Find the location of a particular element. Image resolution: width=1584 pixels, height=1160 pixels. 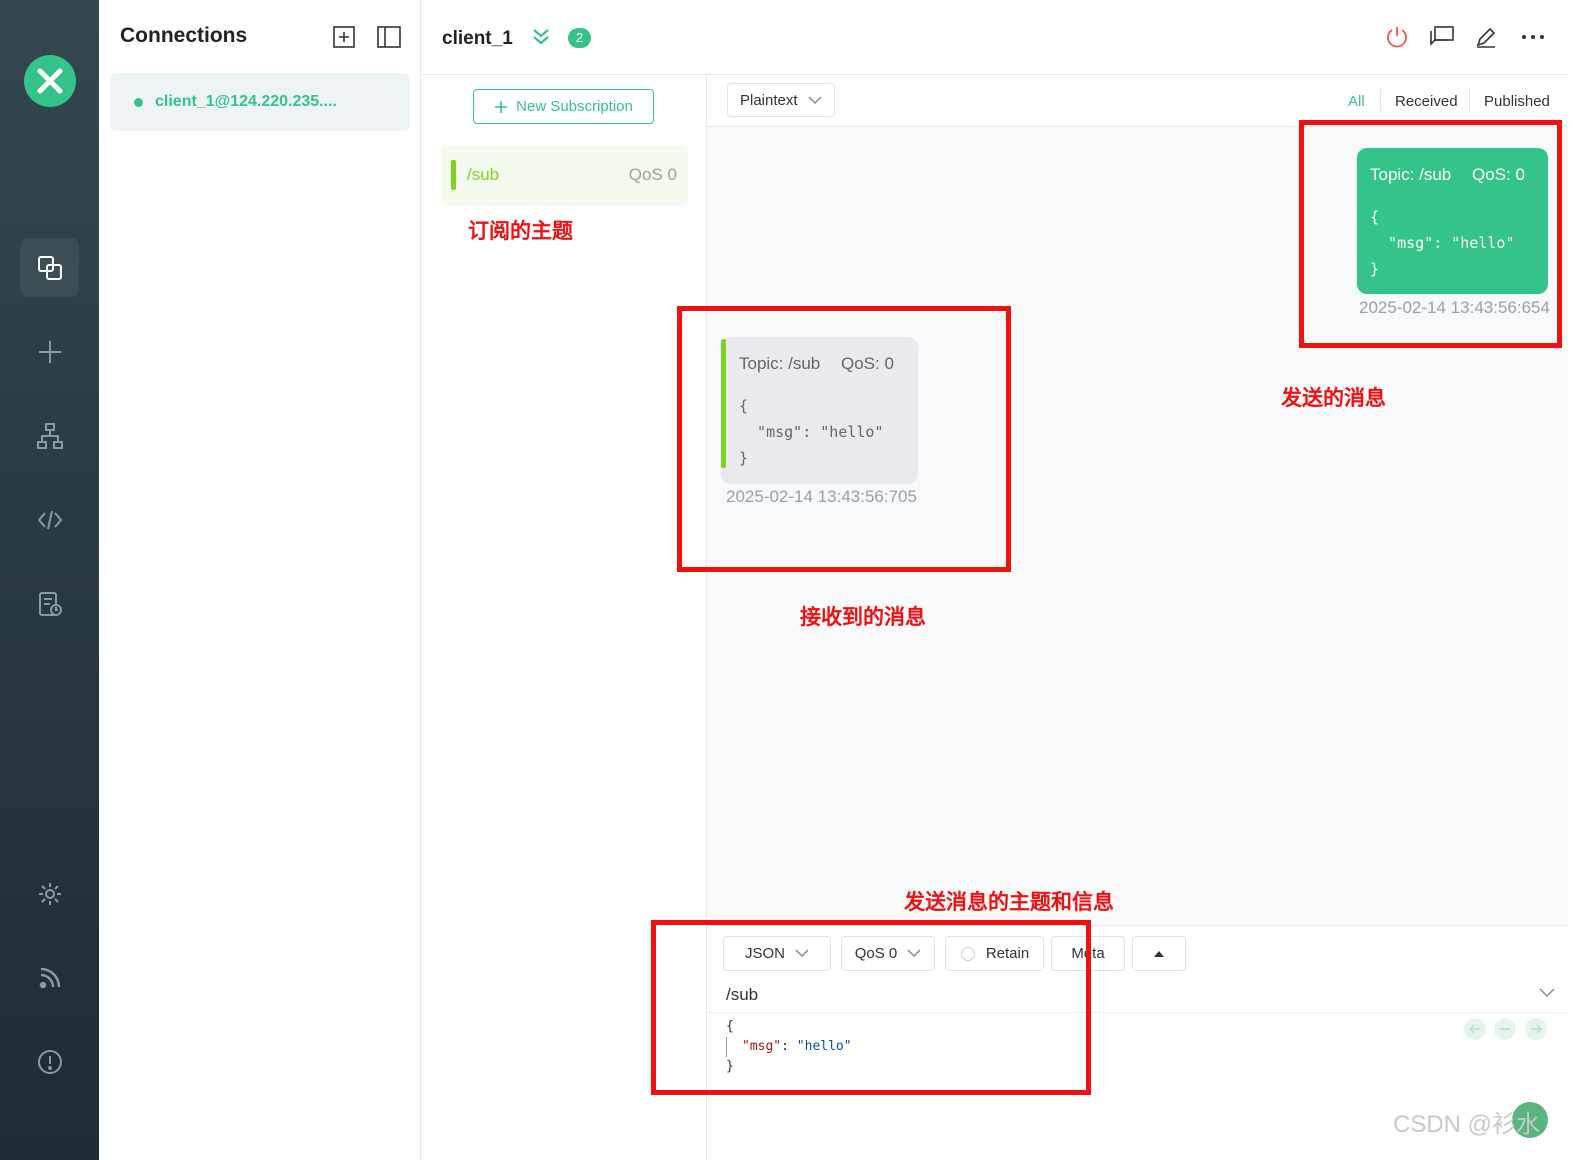

settings-icon is located at coordinates (49, 893).